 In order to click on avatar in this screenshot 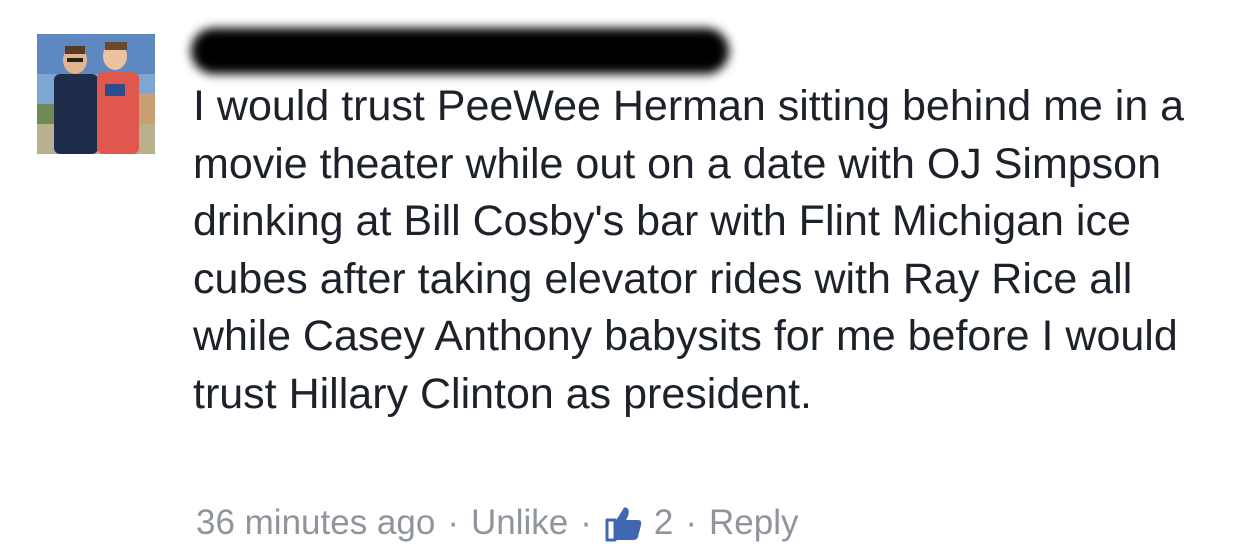, I will do `click(96, 94)`.